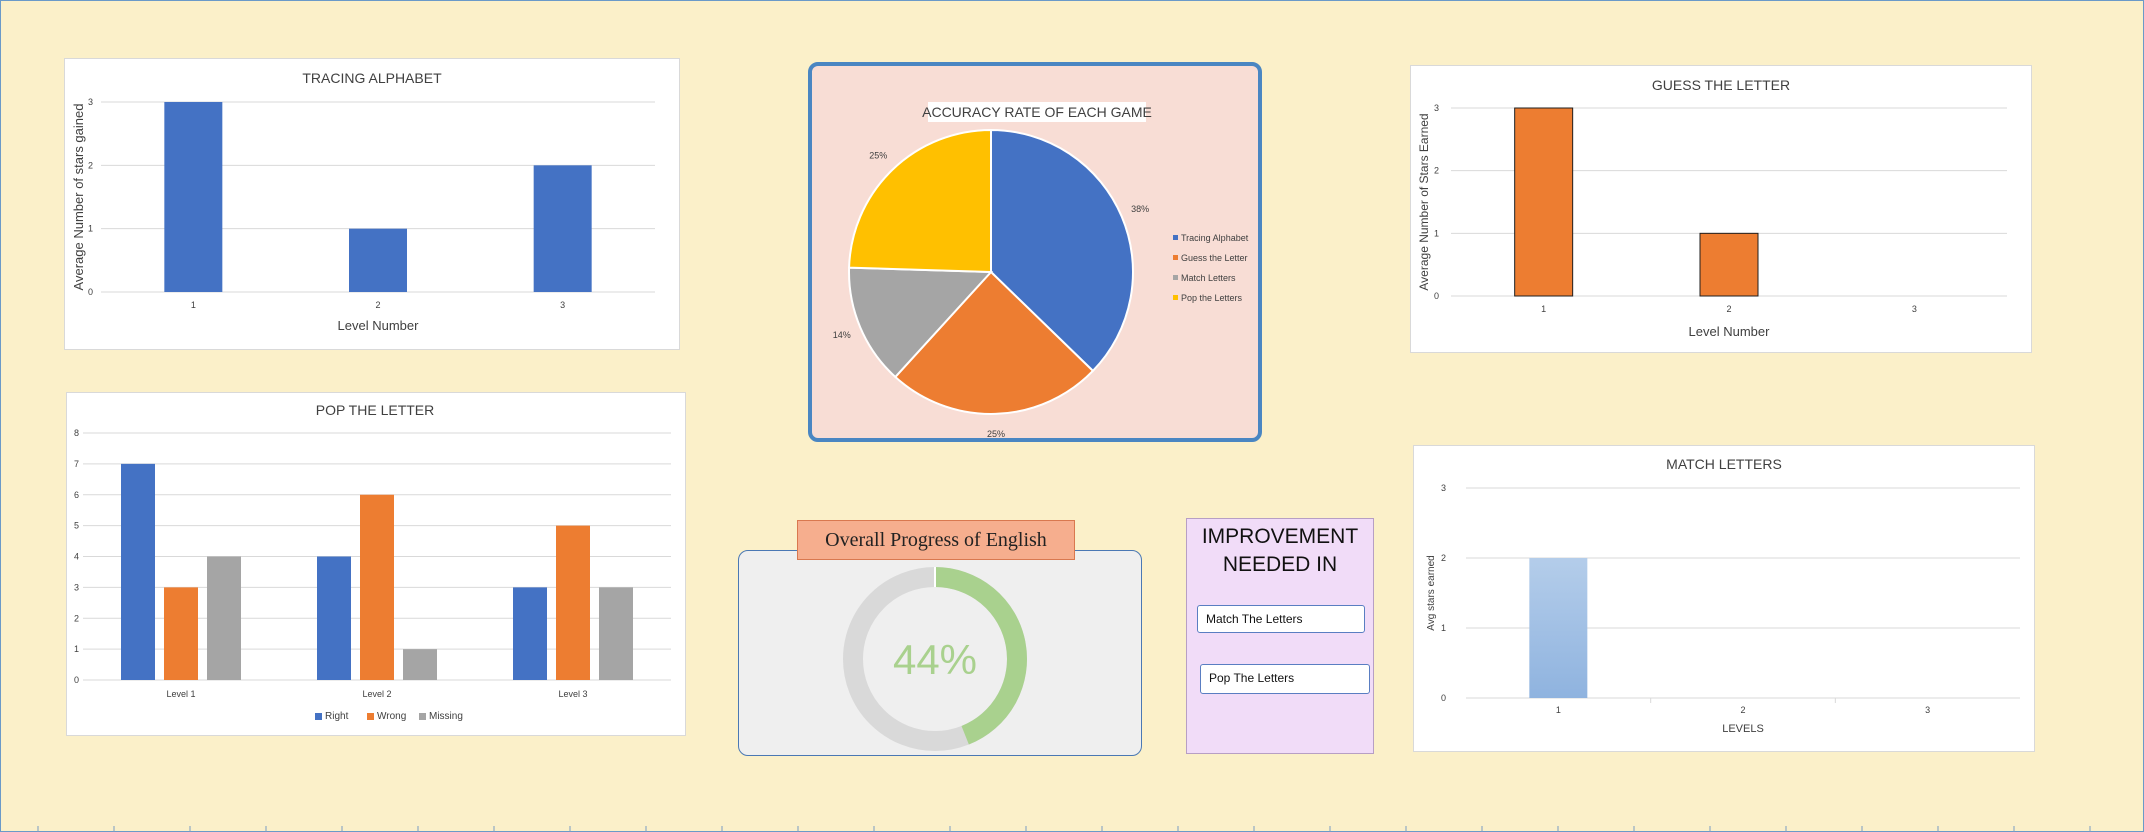 Image resolution: width=2144 pixels, height=832 pixels. What do you see at coordinates (1285, 679) in the screenshot?
I see `improvement-item-pop-letters: Pop The Letters` at bounding box center [1285, 679].